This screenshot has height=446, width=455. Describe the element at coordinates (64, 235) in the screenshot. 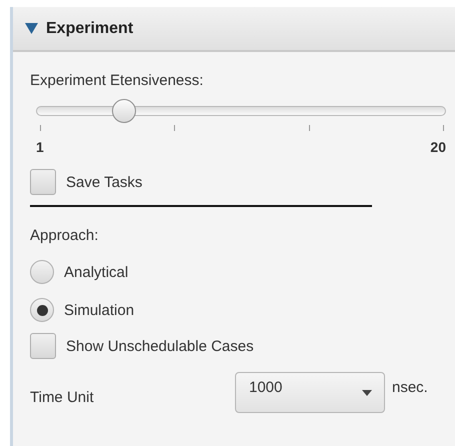

I see `section-label: Approach:` at that location.